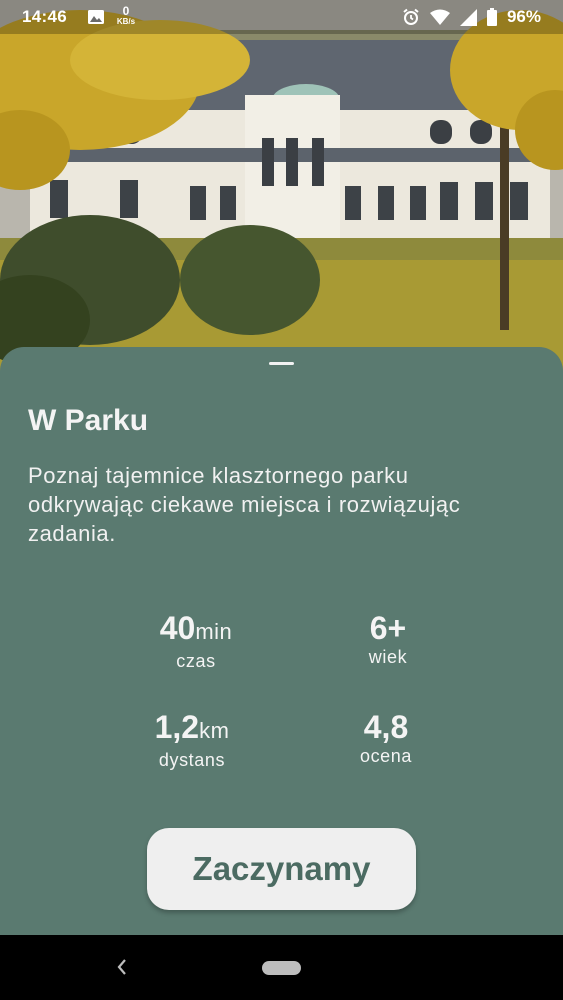 This screenshot has height=1000, width=563. What do you see at coordinates (88, 420) in the screenshot?
I see `route-title: W Parku` at bounding box center [88, 420].